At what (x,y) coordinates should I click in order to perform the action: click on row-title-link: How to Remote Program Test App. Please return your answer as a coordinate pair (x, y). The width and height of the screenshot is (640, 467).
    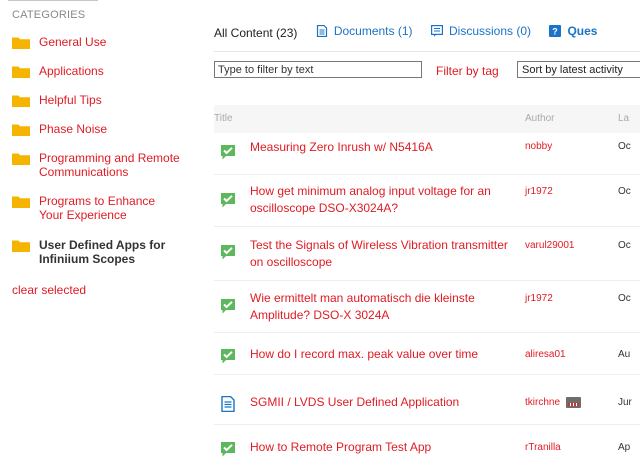
    Looking at the image, I should click on (381, 447).